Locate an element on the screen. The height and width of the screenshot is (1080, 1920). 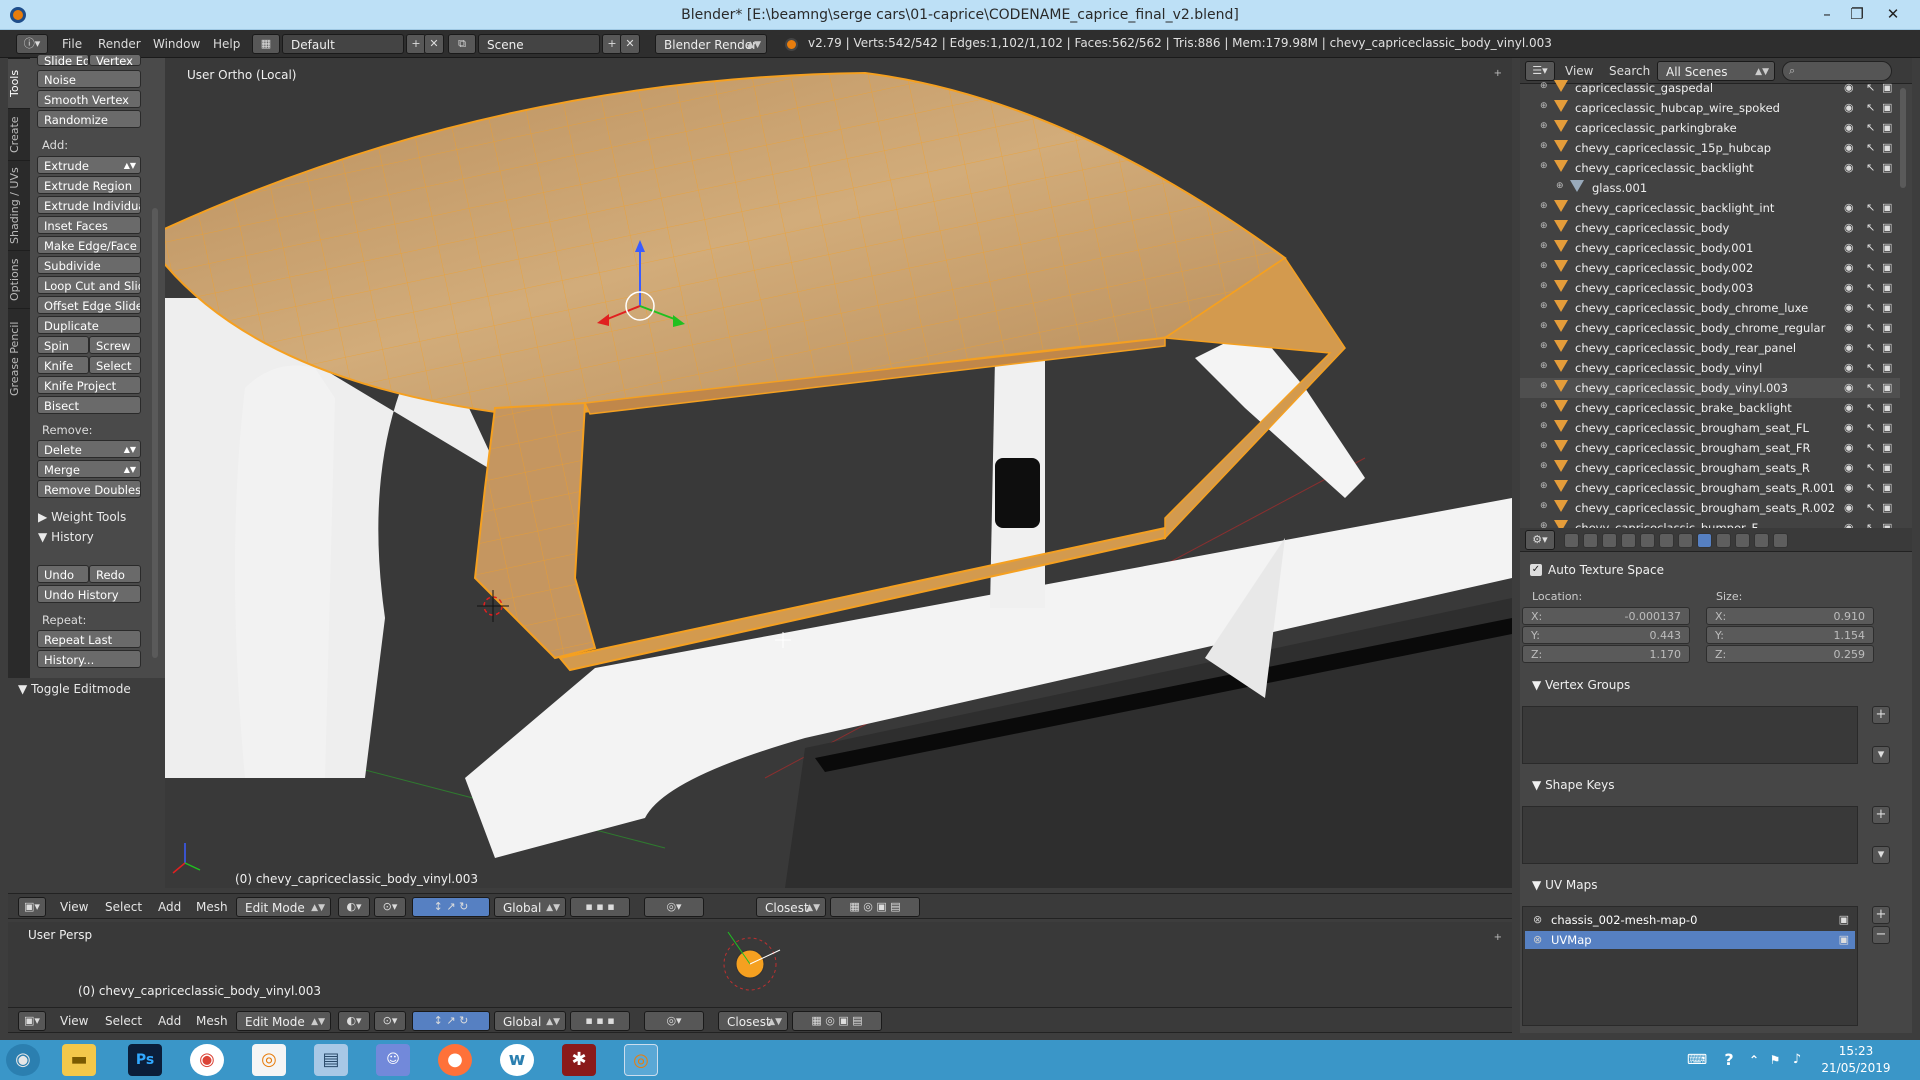
orientation-dropdown: Global ▲▼ is located at coordinates (530, 907).